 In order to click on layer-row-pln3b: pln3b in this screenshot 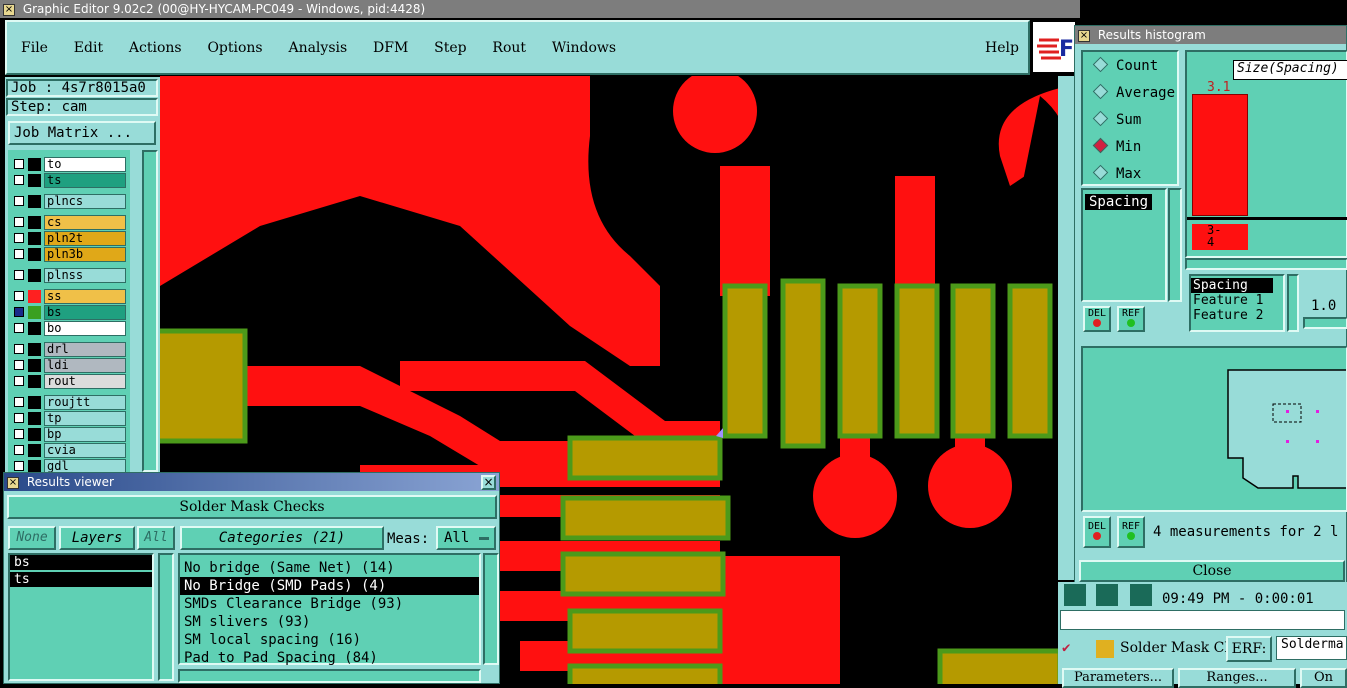, I will do `click(69, 254)`.